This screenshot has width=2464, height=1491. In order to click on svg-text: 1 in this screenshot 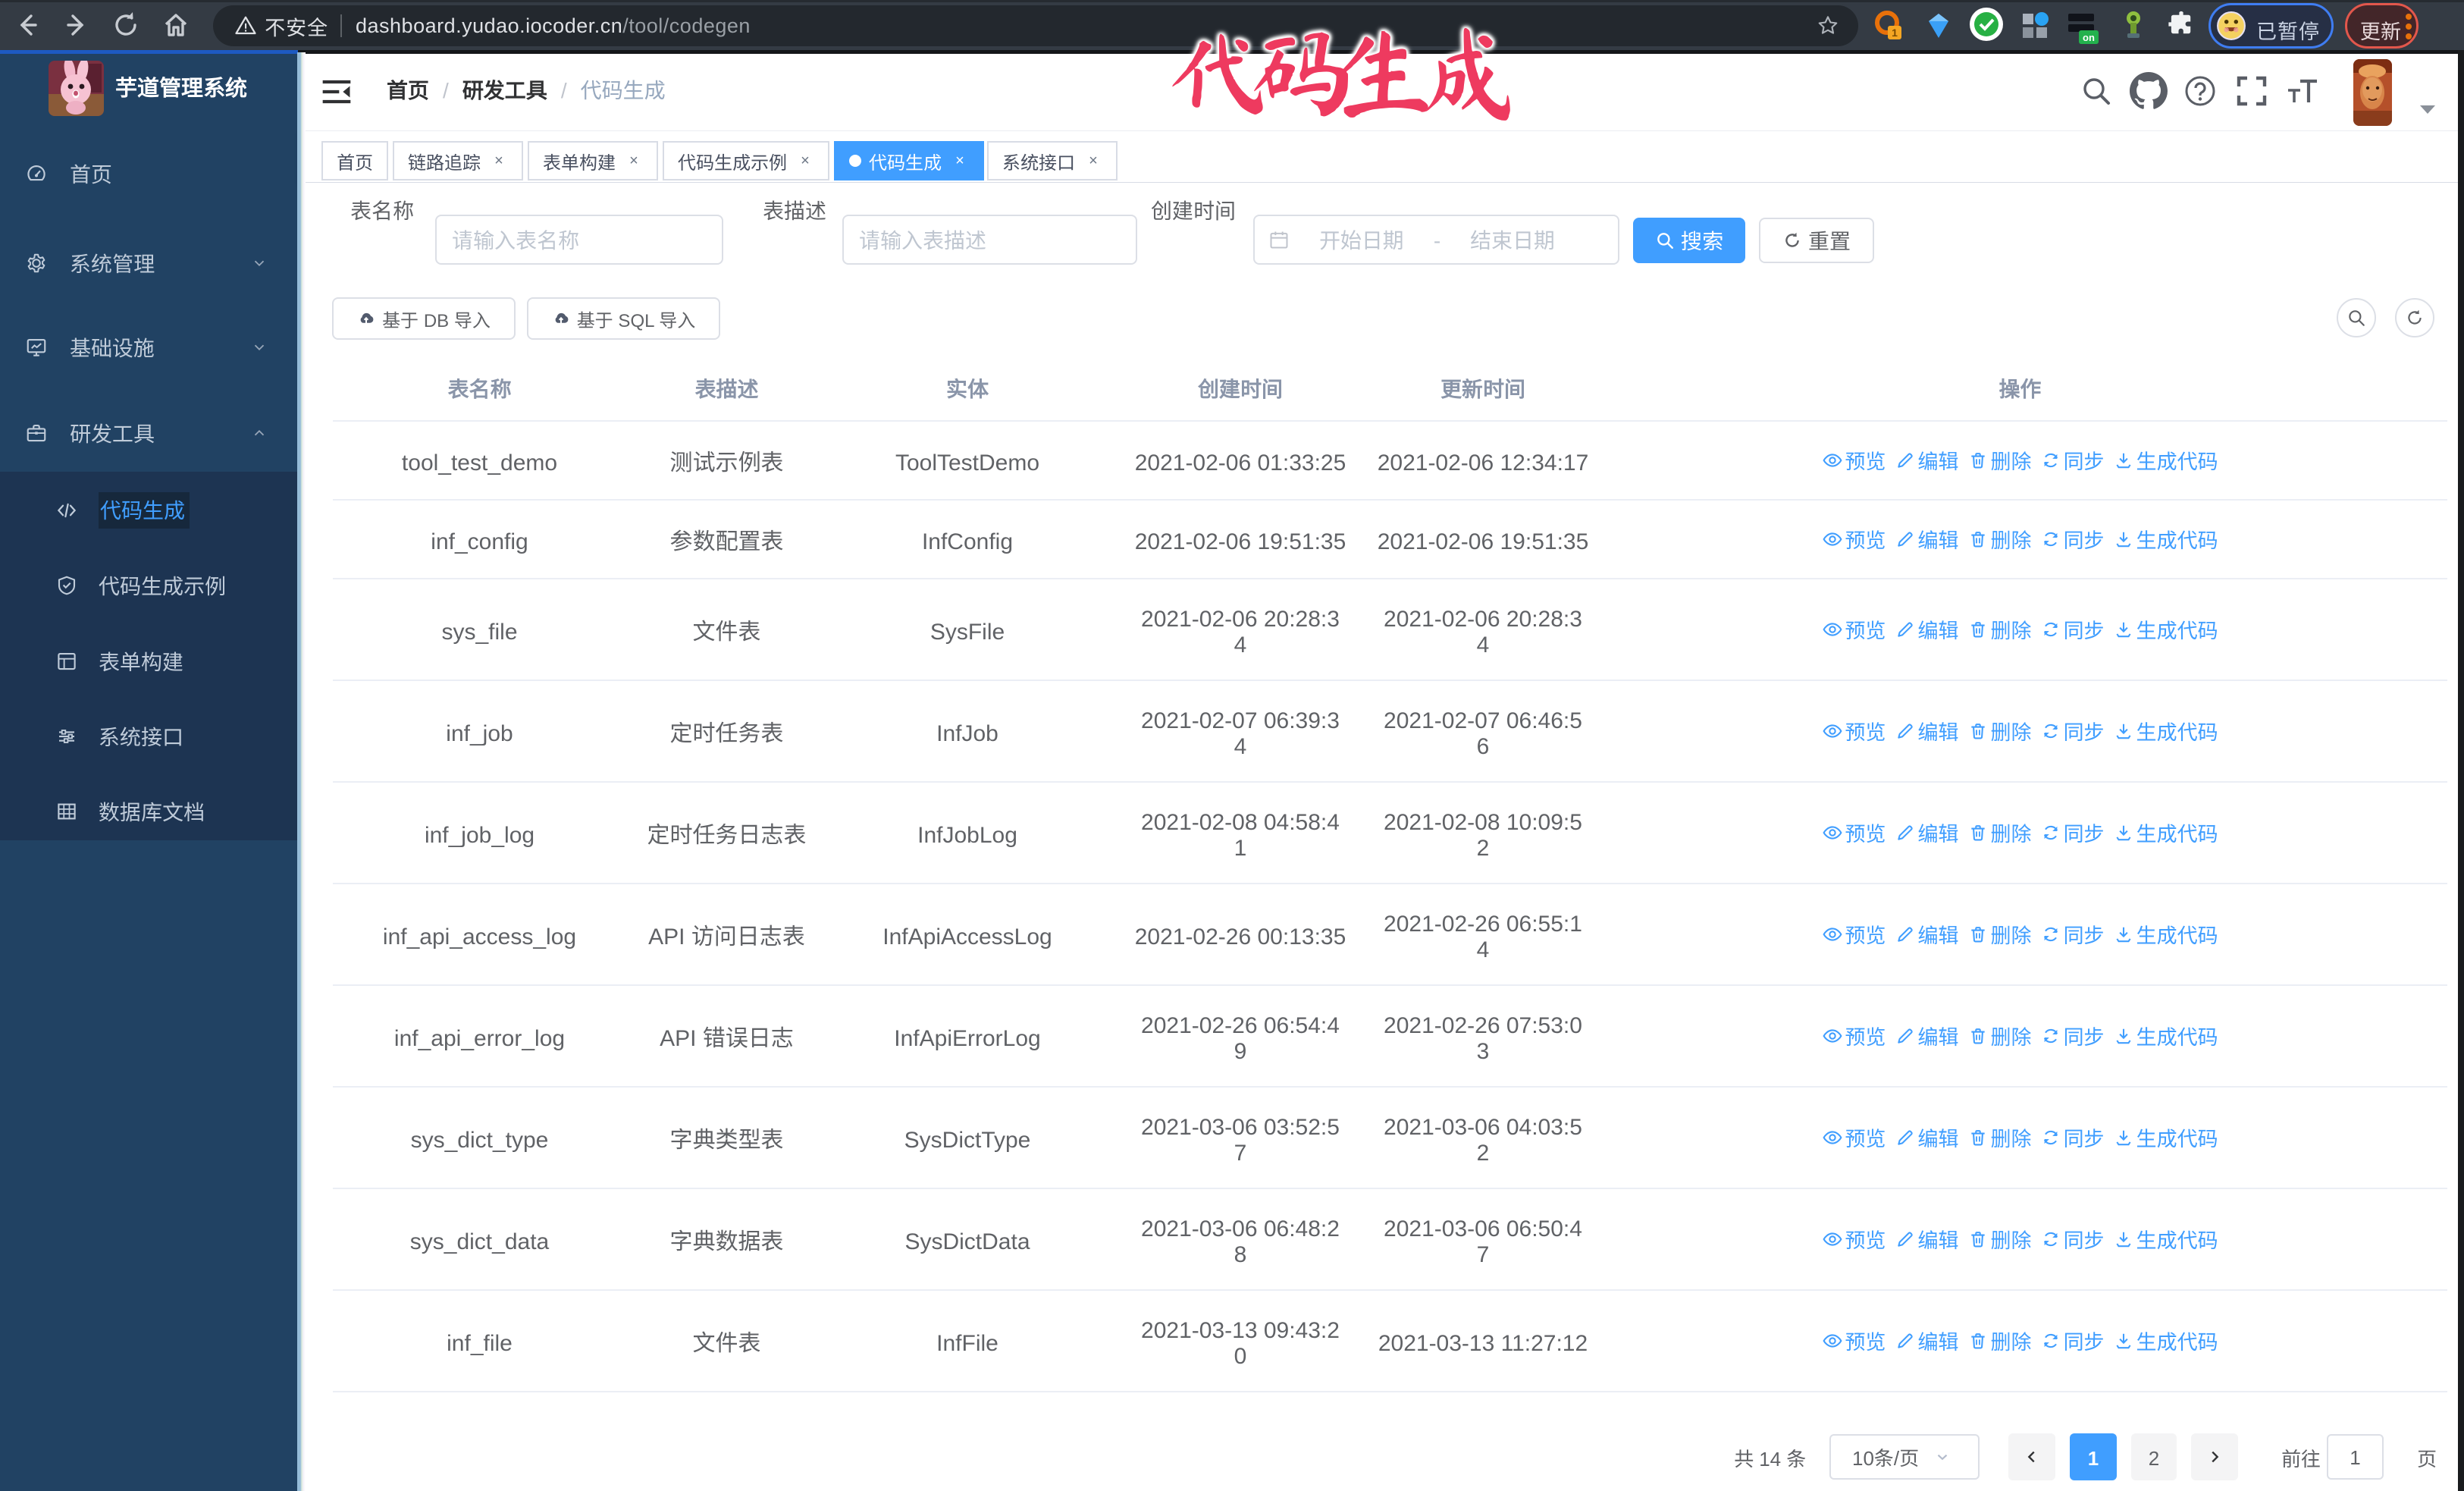, I will do `click(1895, 32)`.